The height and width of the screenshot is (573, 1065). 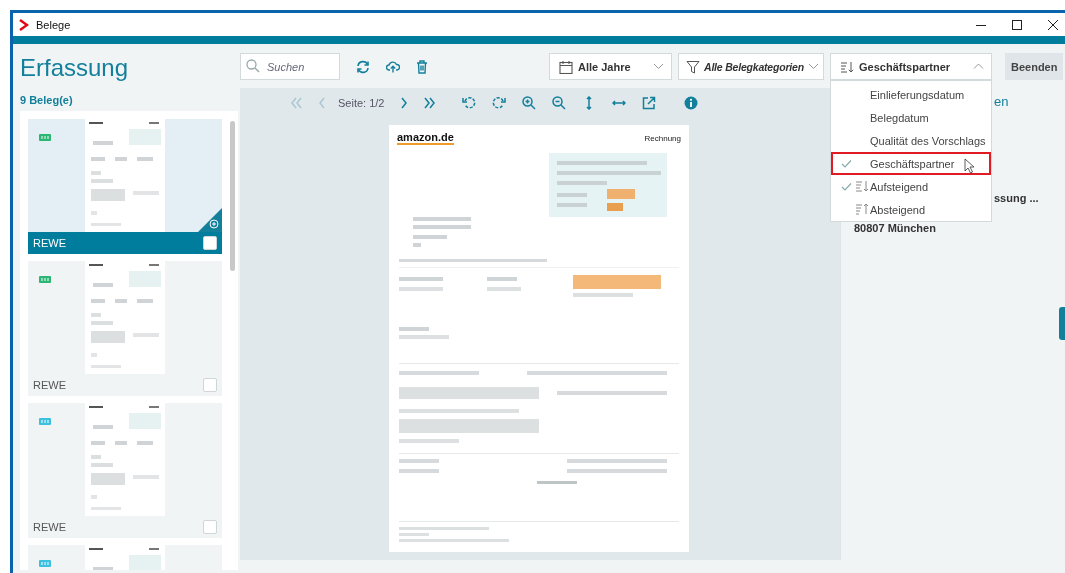 I want to click on app-logo-icon, so click(x=24, y=24).